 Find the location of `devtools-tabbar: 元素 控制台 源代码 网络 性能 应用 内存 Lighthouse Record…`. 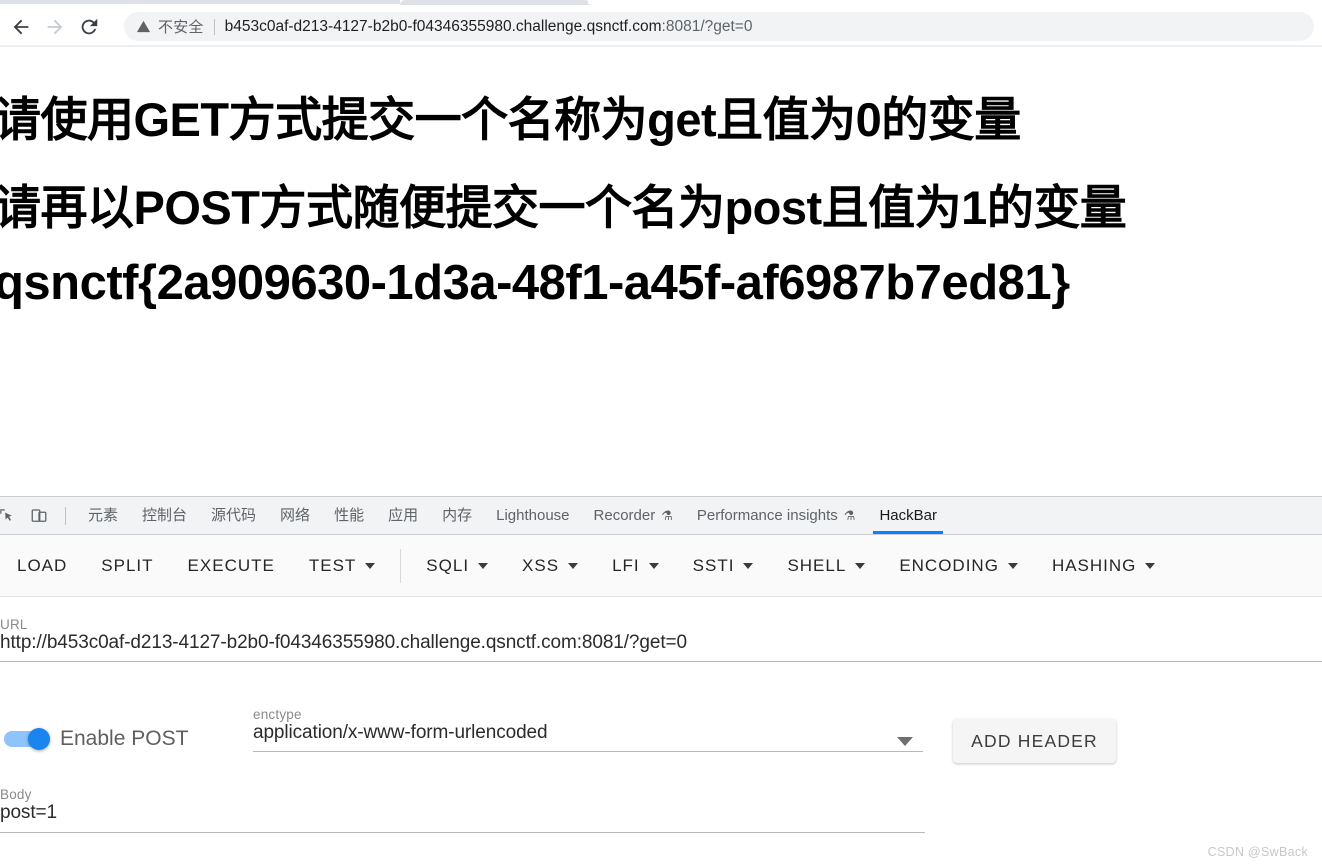

devtools-tabbar: 元素 控制台 源代码 网络 性能 应用 内存 Lighthouse Record… is located at coordinates (661, 516).